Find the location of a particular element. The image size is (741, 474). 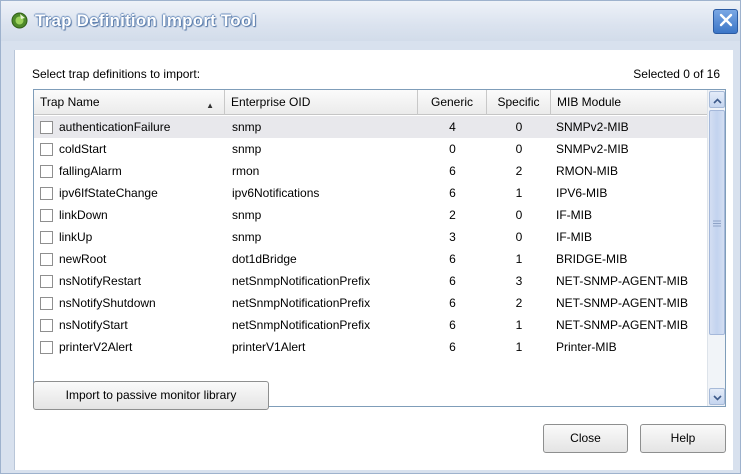

trap-name: linkDown is located at coordinates (83, 215).